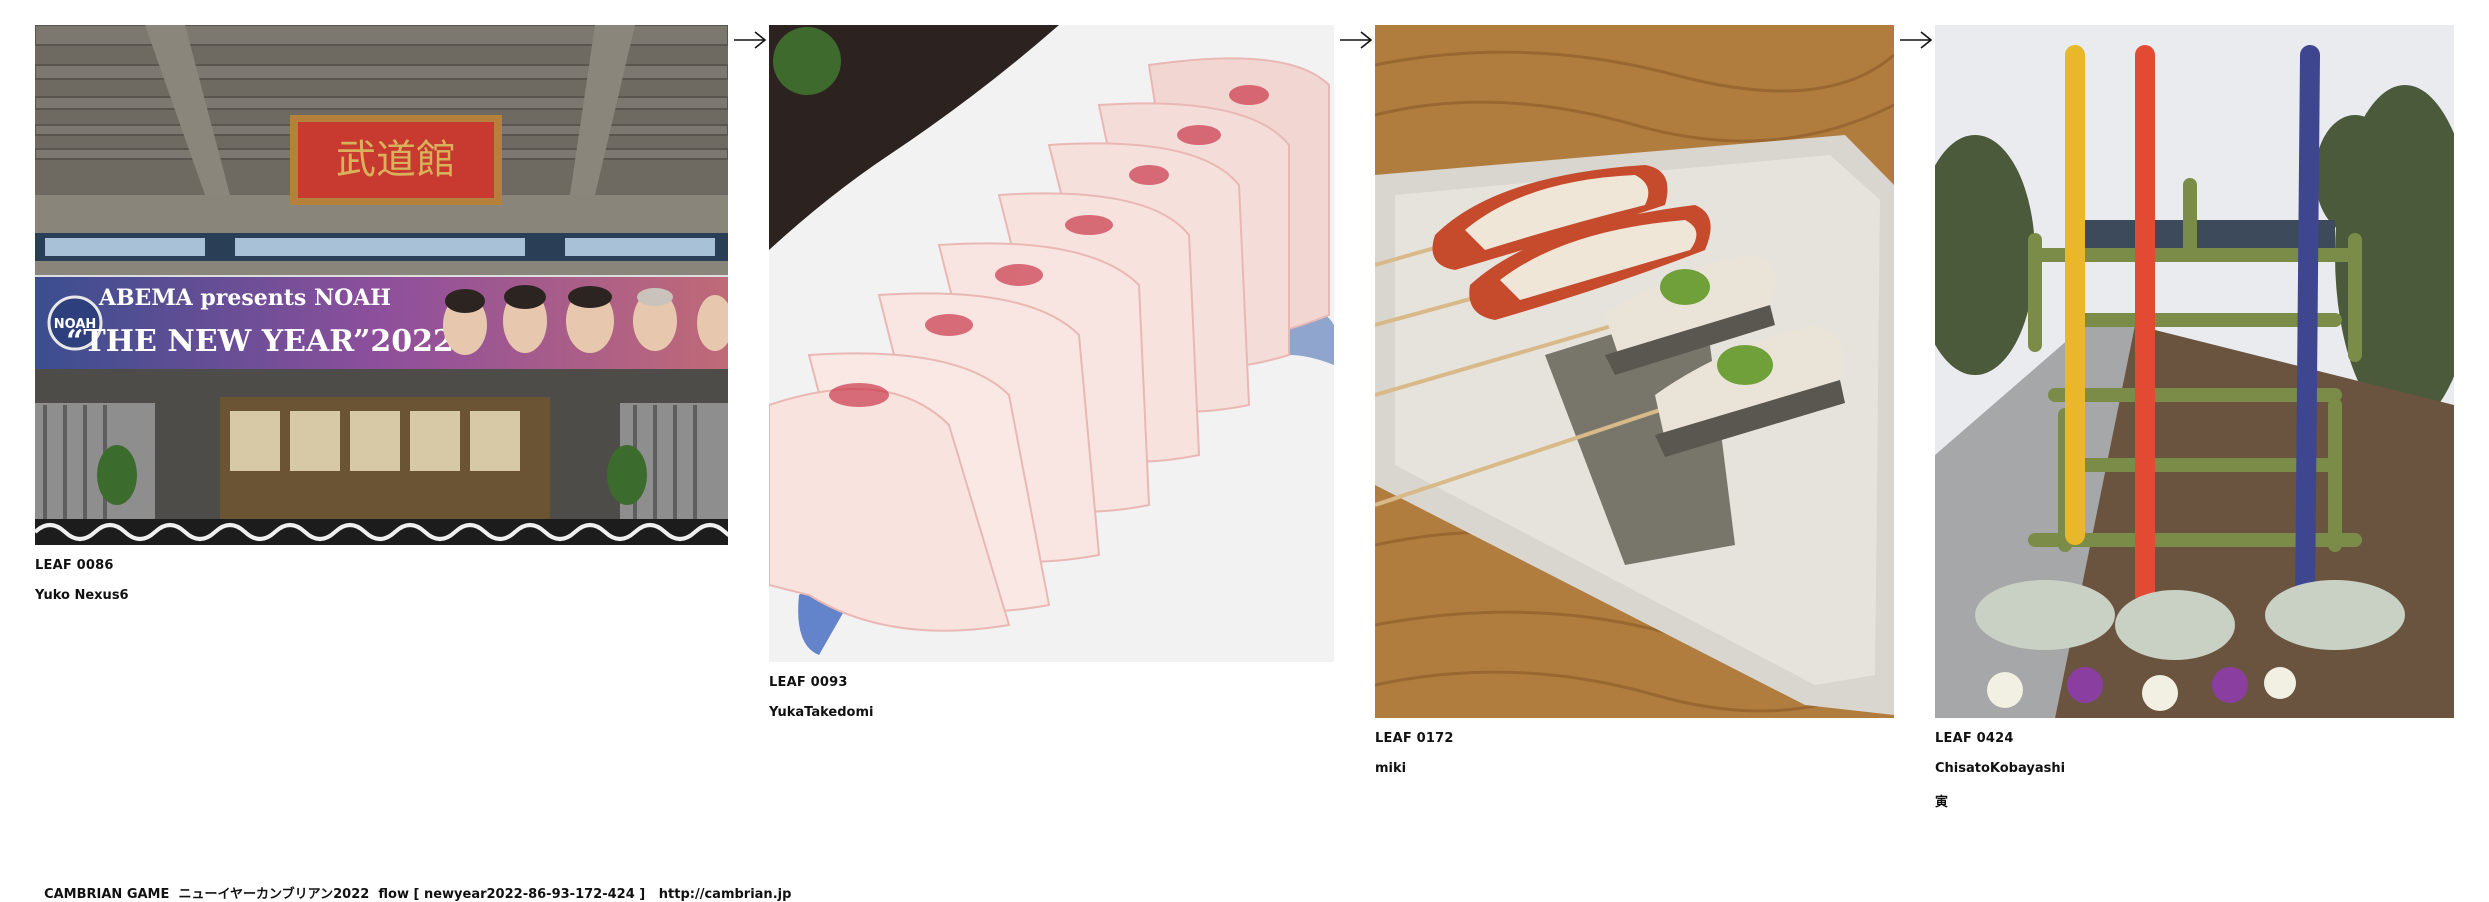  Describe the element at coordinates (381, 595) in the screenshot. I see `leaf-author: Yuko Nexus6` at that location.